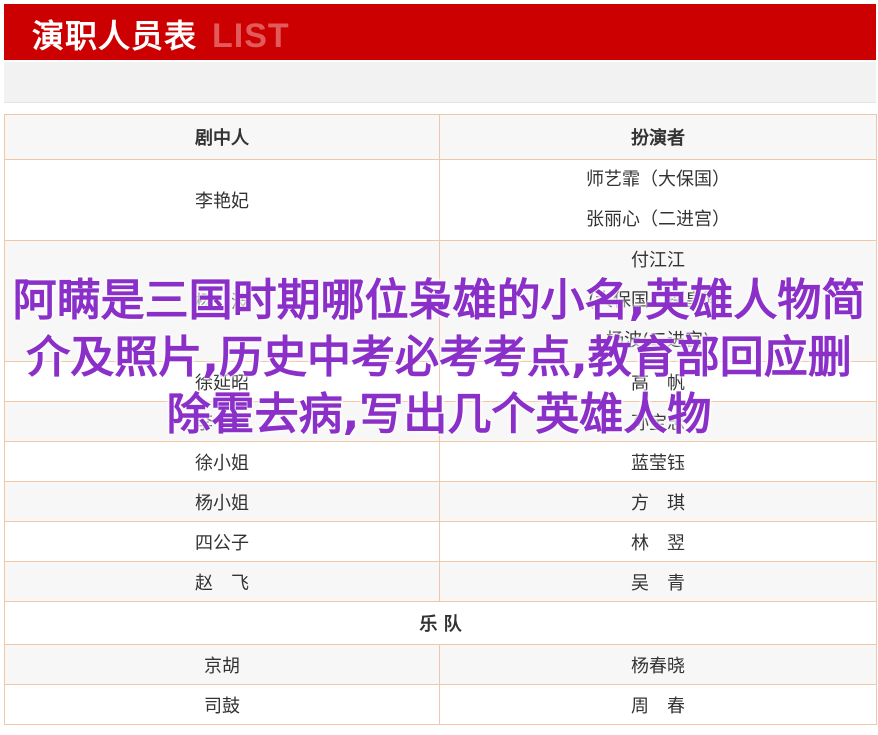  Describe the element at coordinates (222, 541) in the screenshot. I see `role-cell: 四公子` at that location.